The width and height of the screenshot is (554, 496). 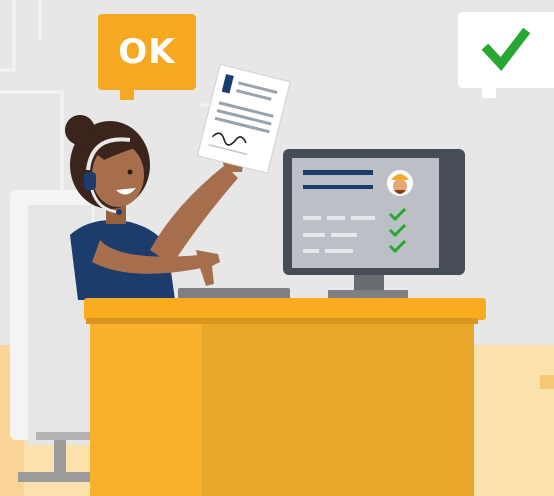 What do you see at coordinates (506, 49) in the screenshot?
I see `check-icon` at bounding box center [506, 49].